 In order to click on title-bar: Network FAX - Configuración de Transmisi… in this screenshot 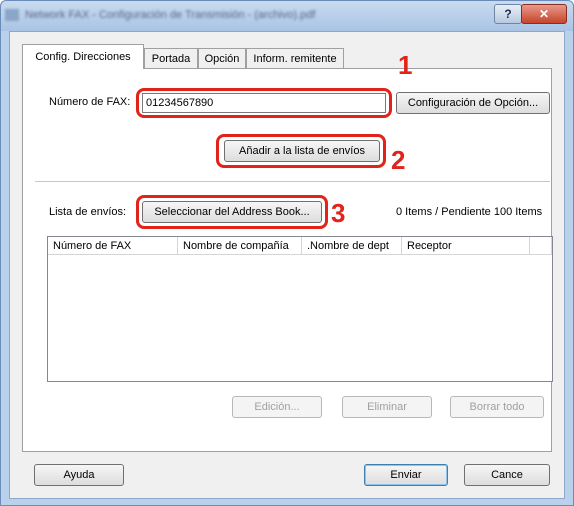, I will do `click(287, 16)`.